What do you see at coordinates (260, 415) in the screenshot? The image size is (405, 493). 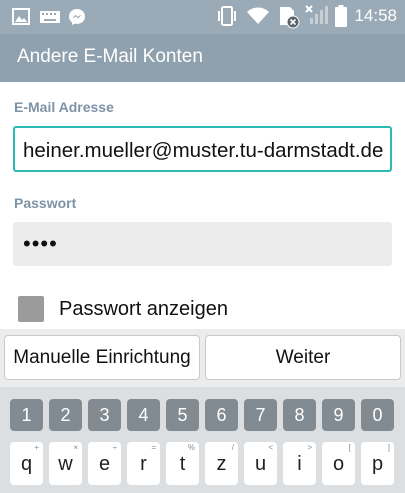 I see `key-7: 7` at bounding box center [260, 415].